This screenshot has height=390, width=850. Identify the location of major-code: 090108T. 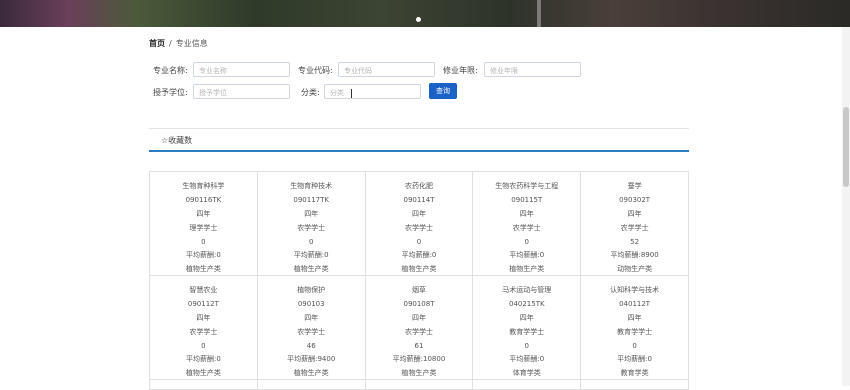
(419, 303).